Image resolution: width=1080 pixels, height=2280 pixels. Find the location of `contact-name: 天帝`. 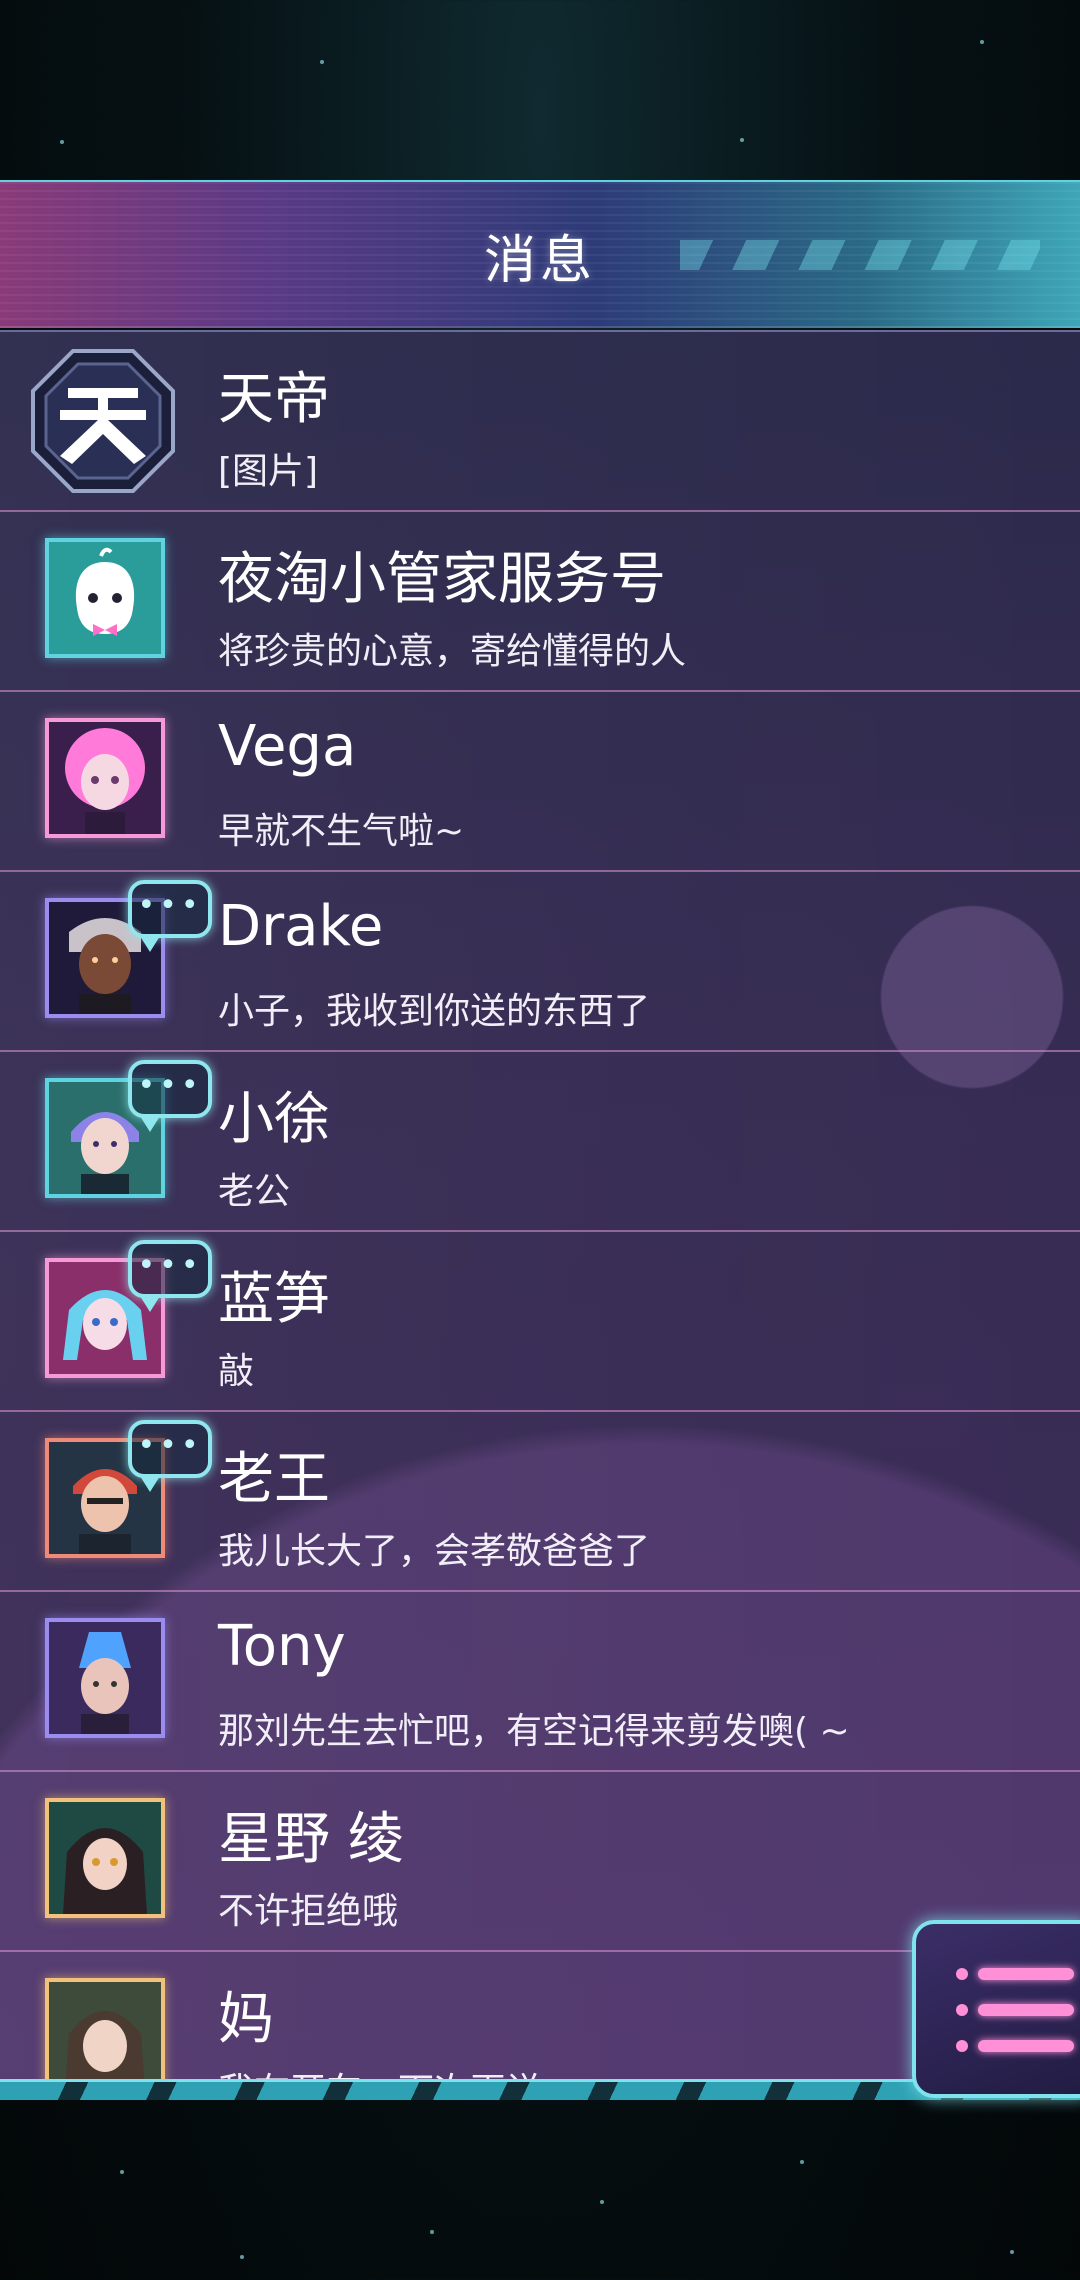

contact-name: 天帝 is located at coordinates (274, 399).